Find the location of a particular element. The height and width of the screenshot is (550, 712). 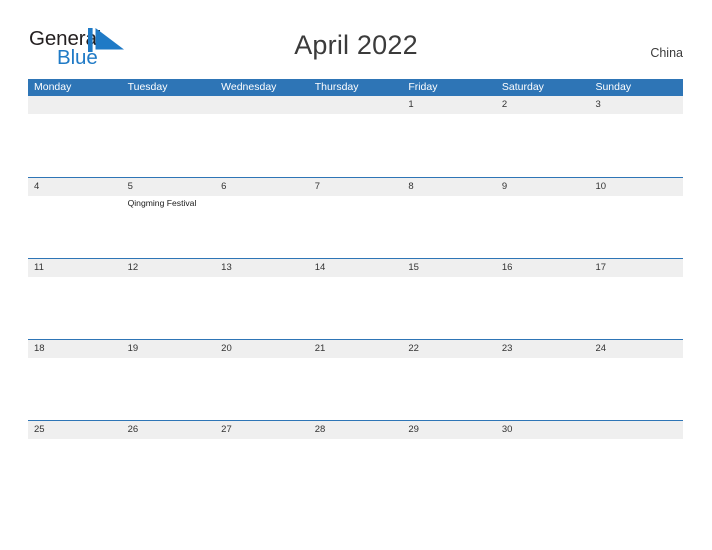

day-number: 23 is located at coordinates (543, 349).